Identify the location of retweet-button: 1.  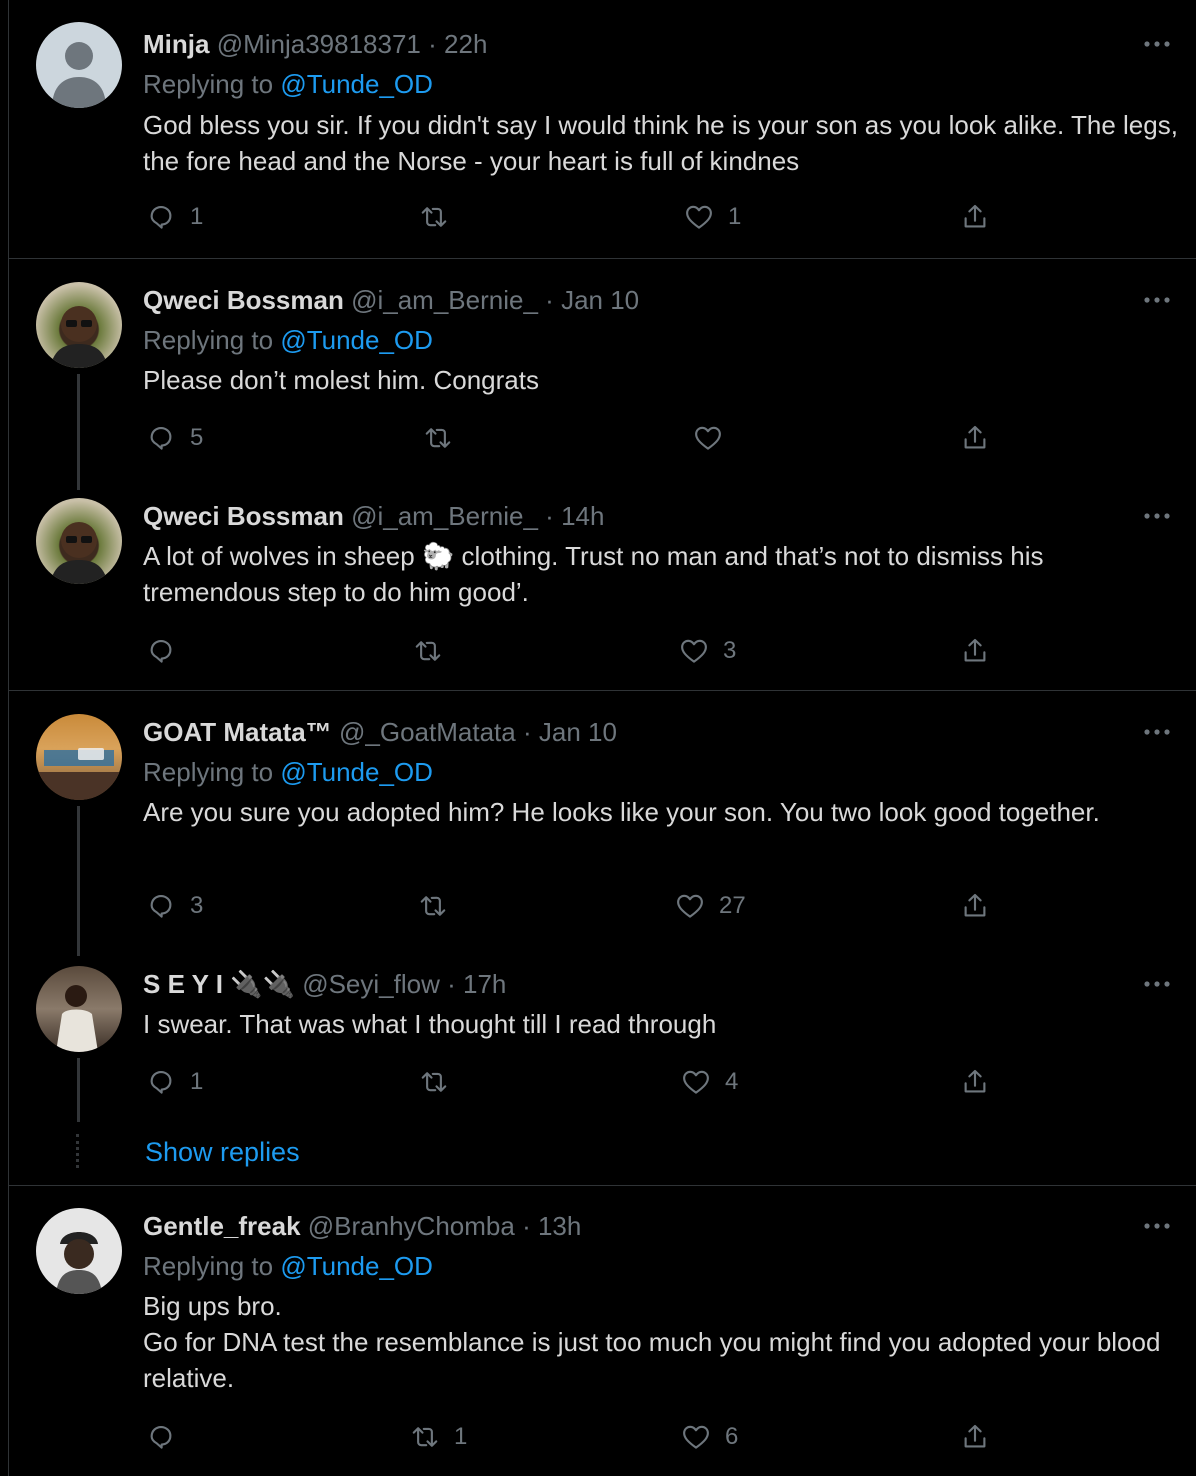
(438, 1437).